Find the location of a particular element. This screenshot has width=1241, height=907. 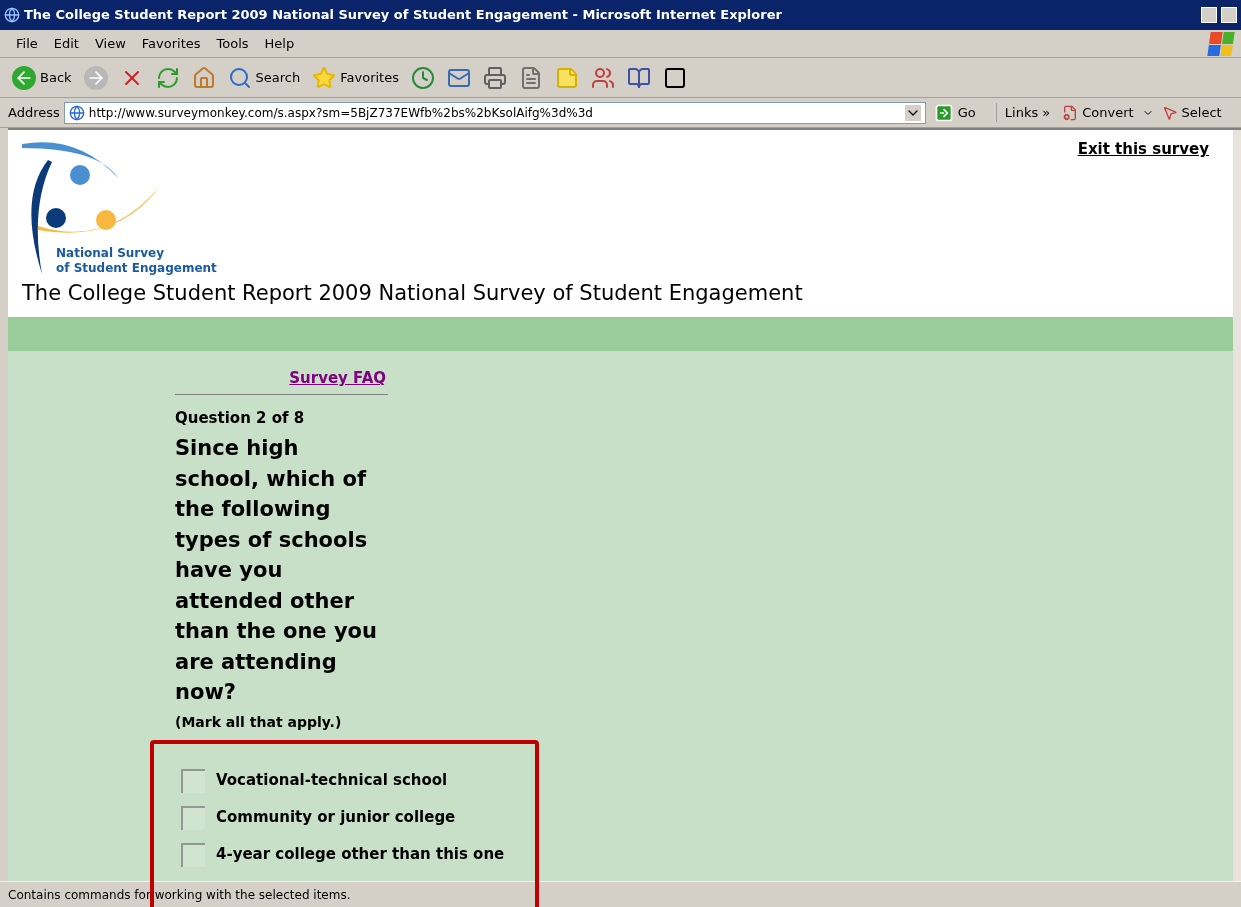

instruction-text: (Mark all that apply.) is located at coordinates (259, 722).